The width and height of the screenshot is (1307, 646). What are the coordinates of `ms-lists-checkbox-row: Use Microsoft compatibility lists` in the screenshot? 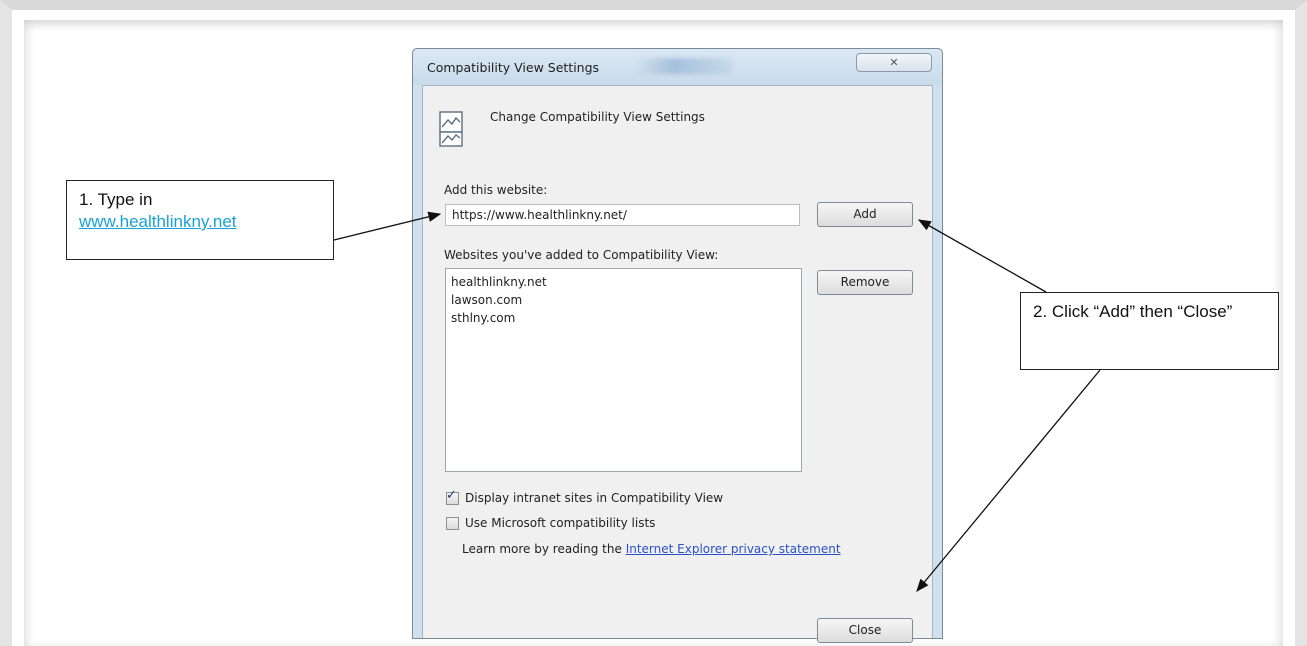 It's located at (550, 523).